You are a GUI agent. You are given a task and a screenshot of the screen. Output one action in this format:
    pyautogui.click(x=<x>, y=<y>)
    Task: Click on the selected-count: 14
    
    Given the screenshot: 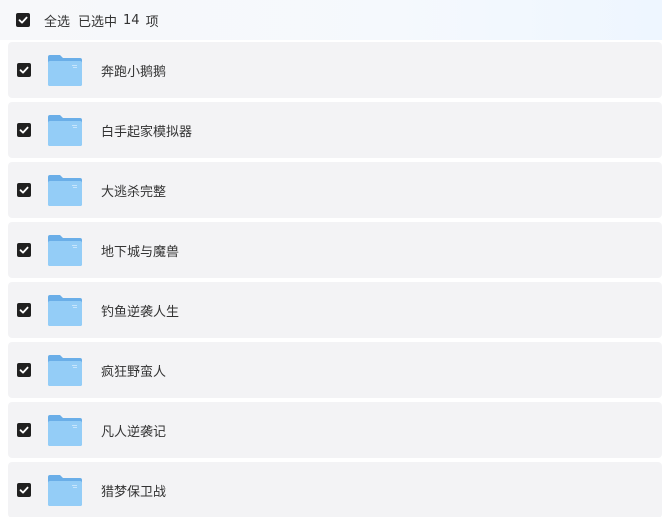 What is the action you would take?
    pyautogui.click(x=131, y=20)
    